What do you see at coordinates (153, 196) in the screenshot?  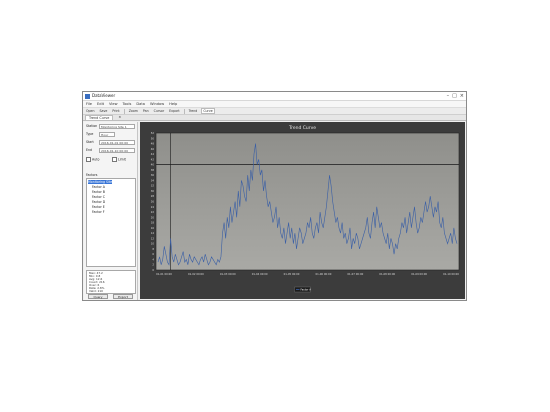 I see `y-tick-label: 28` at bounding box center [153, 196].